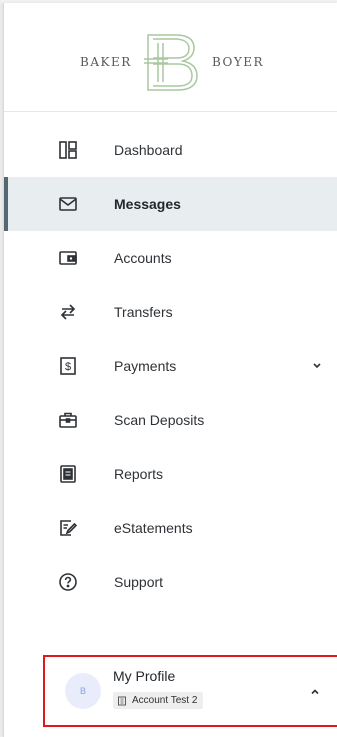  I want to click on nav-item-accounts: Accounts, so click(170, 258).